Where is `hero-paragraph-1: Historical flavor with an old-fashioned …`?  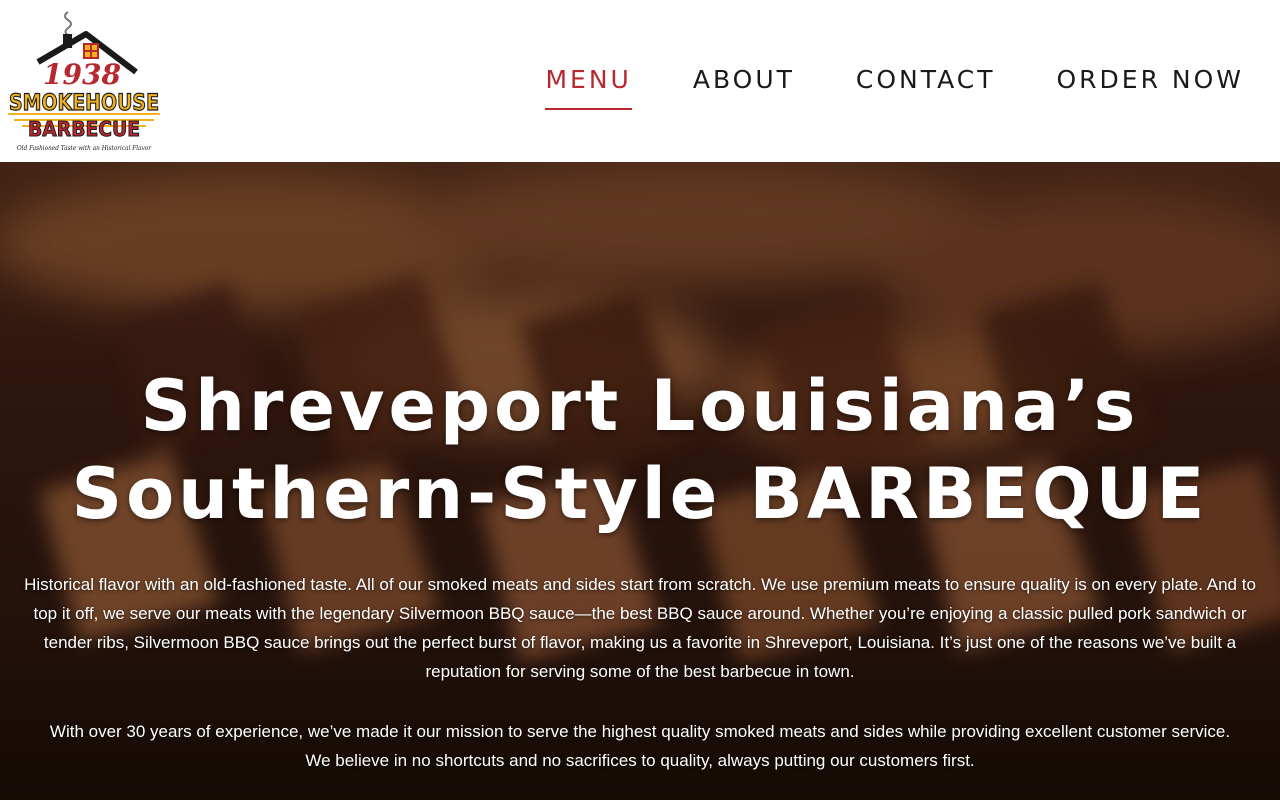
hero-paragraph-1: Historical flavor with an old-fashioned … is located at coordinates (640, 628).